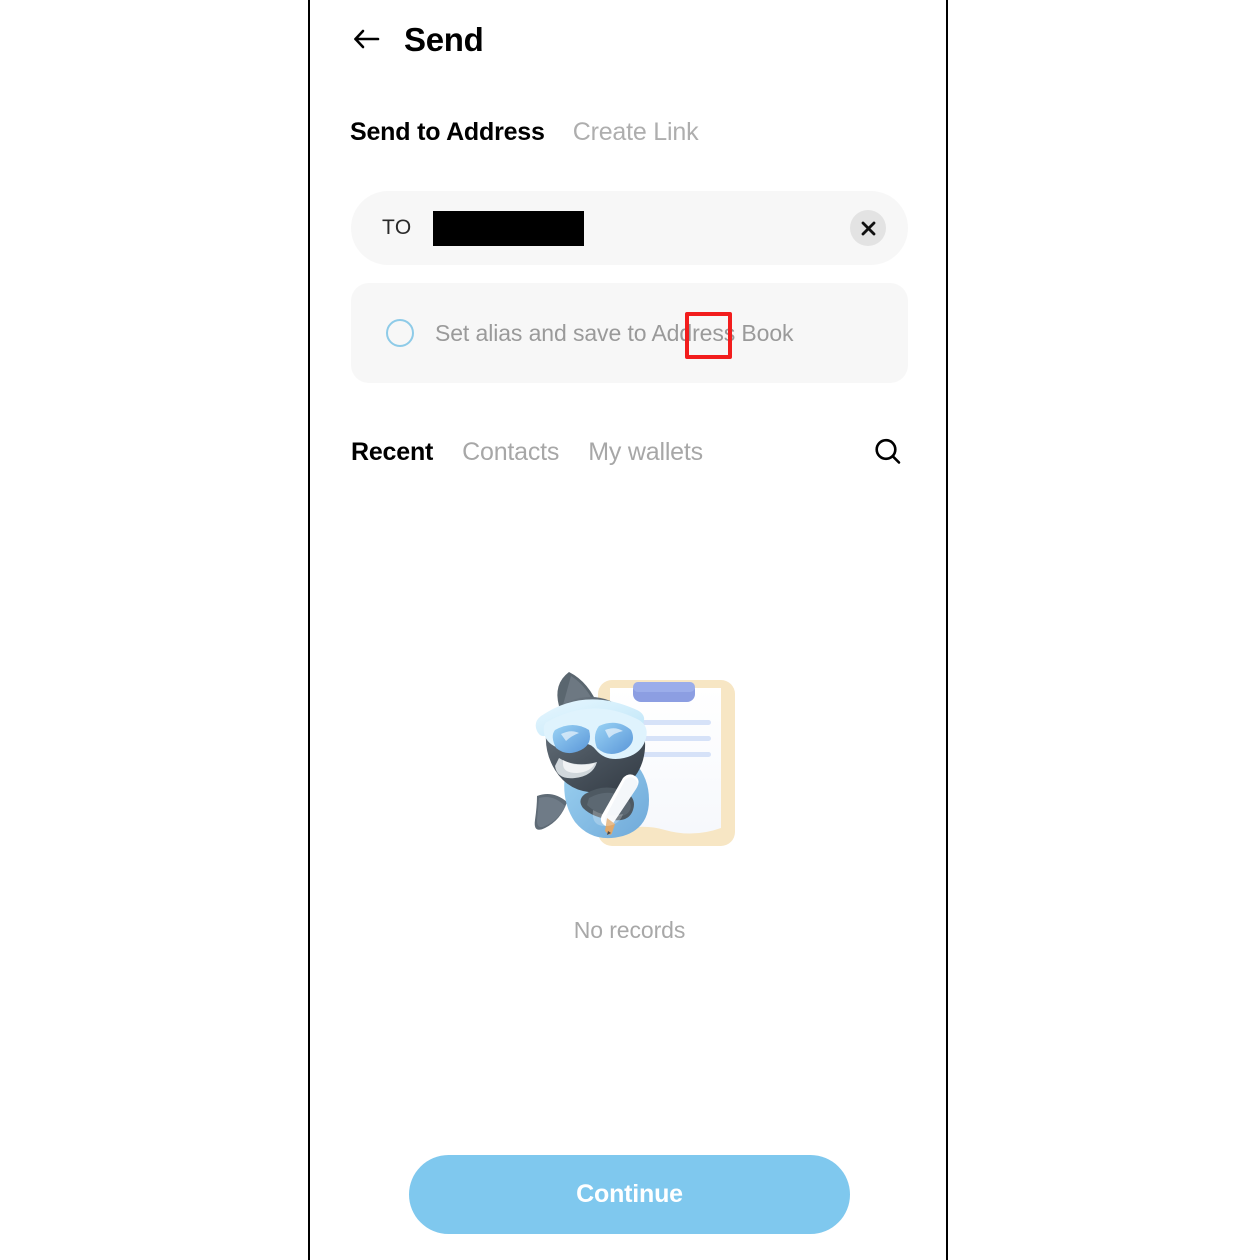 The width and height of the screenshot is (1260, 1260). What do you see at coordinates (630, 767) in the screenshot?
I see `shark-mascot-with-clipboard-illustration` at bounding box center [630, 767].